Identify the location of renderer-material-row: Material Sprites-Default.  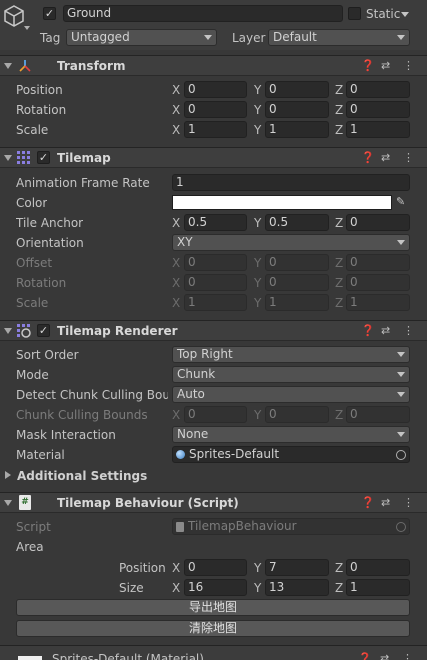
(213, 455).